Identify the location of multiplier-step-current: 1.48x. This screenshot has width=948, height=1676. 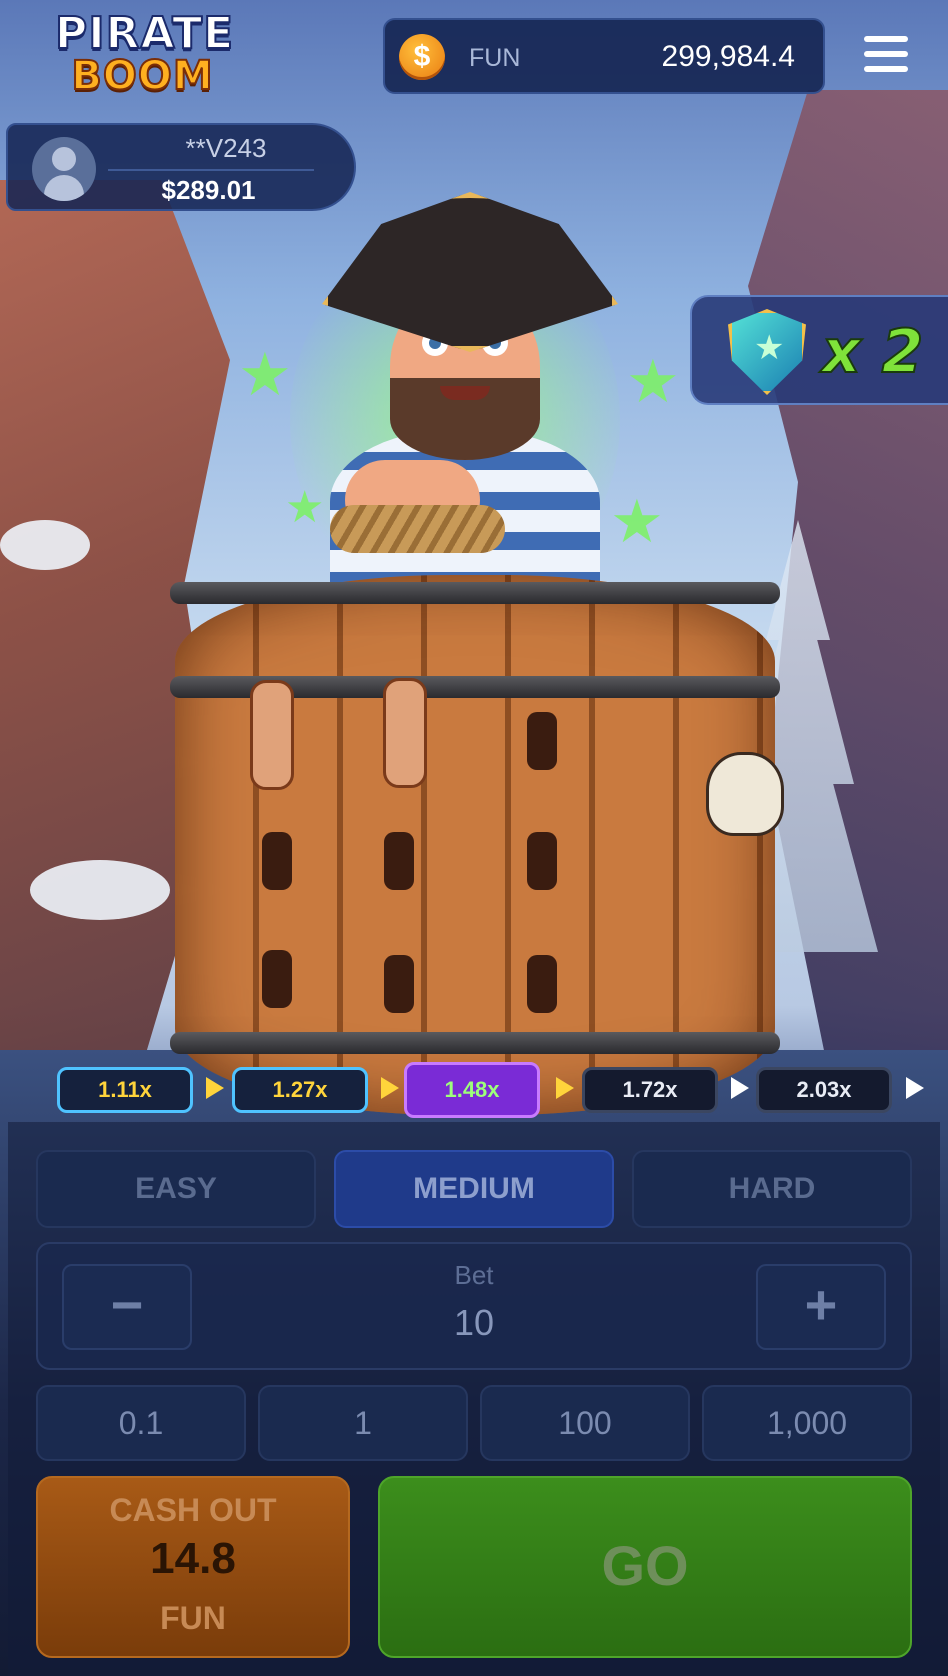
(472, 1090).